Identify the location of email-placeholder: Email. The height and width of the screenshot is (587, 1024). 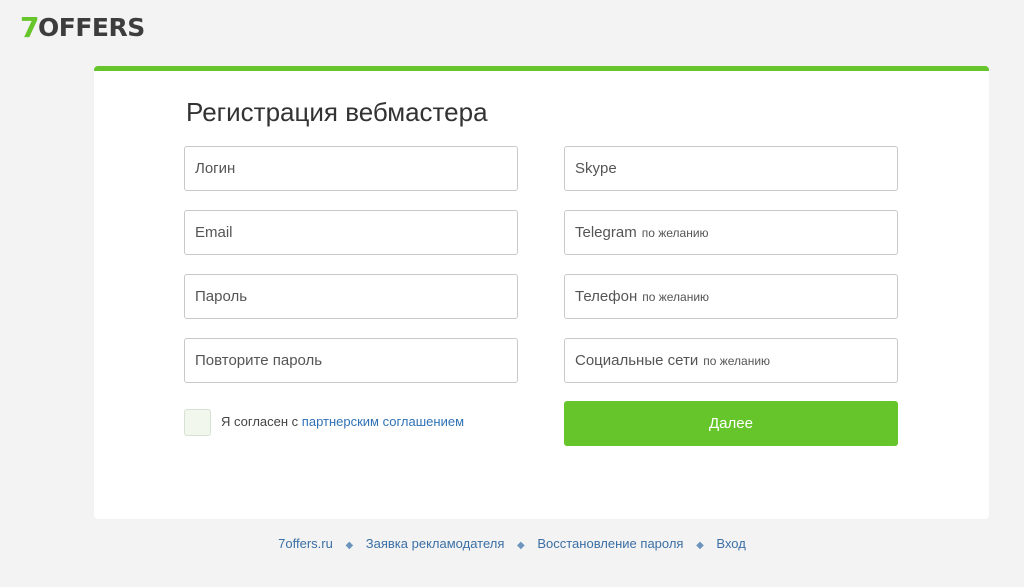
(214, 232).